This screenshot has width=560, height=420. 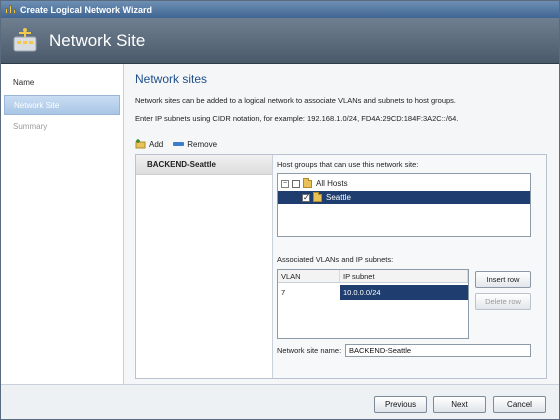 I want to click on vlan-table: VLAN IP subnet 7 10.0.0.0/24, so click(x=373, y=304).